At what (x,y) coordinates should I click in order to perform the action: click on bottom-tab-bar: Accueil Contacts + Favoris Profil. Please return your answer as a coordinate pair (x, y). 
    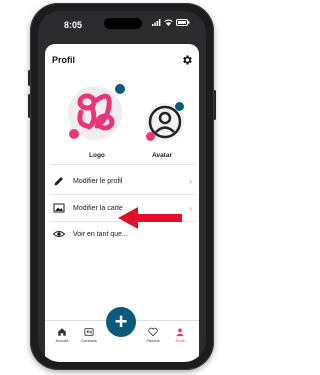
    Looking at the image, I should click on (122, 334).